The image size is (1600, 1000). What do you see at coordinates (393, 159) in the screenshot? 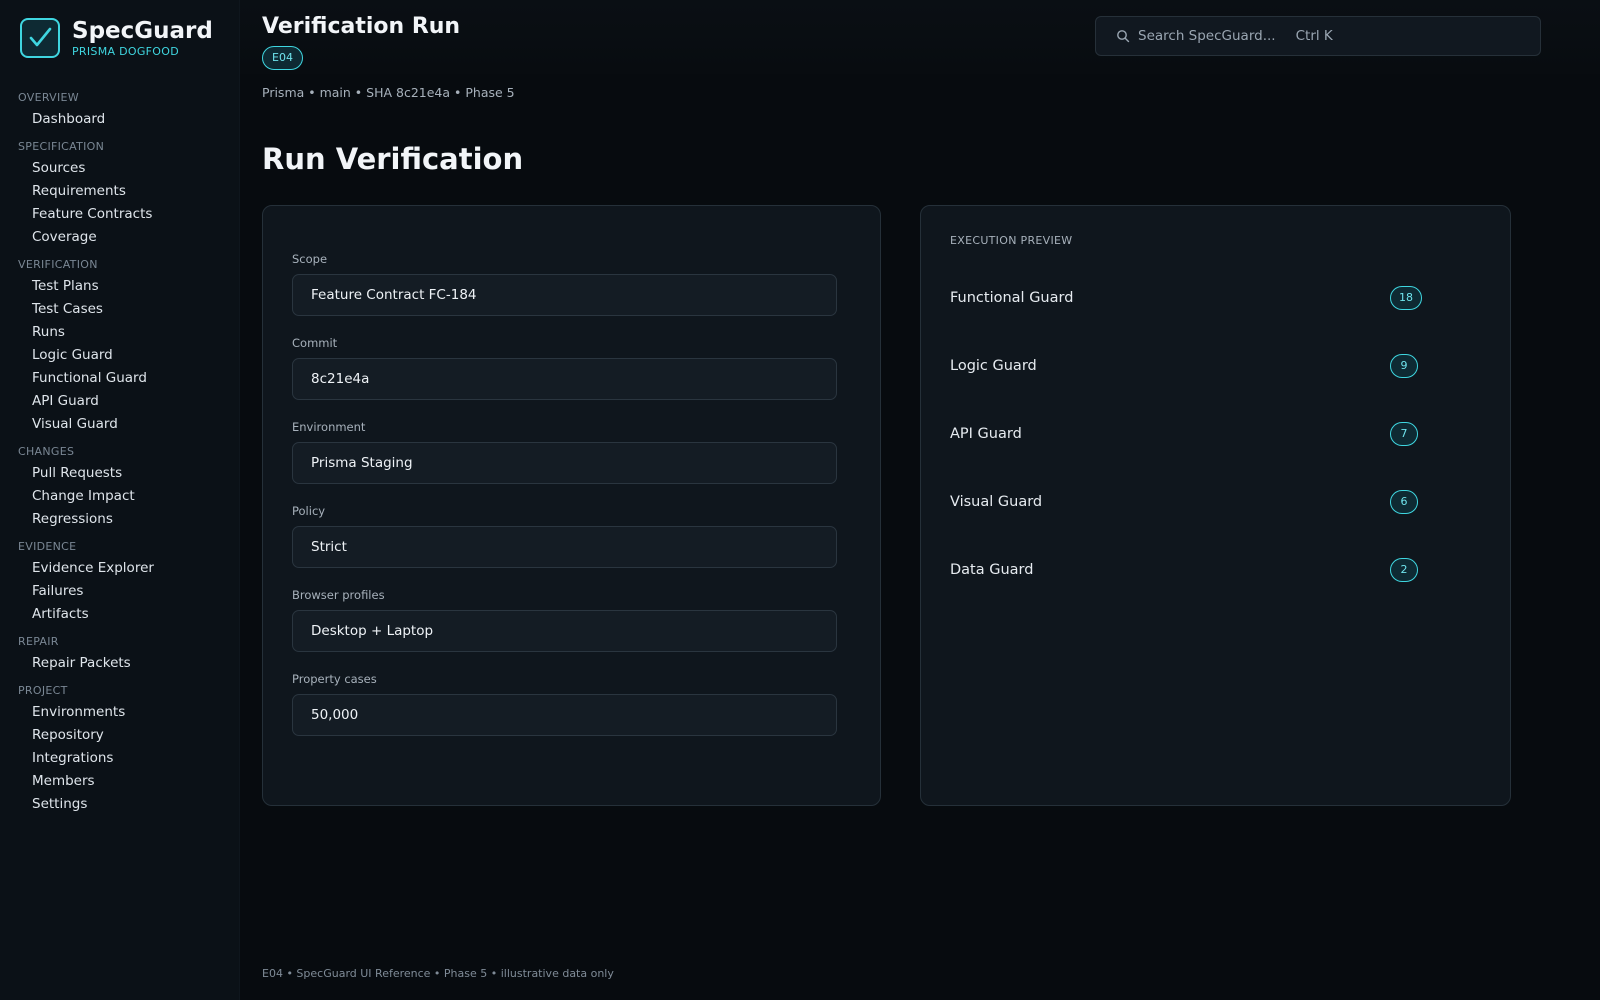
I see `section-title: Run Verification` at bounding box center [393, 159].